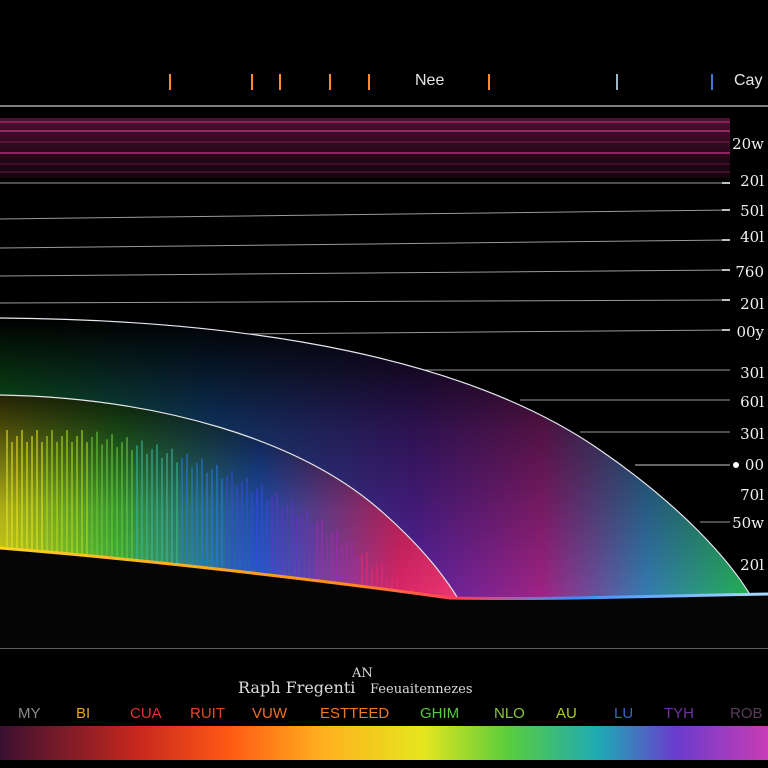 The width and height of the screenshot is (768, 768). What do you see at coordinates (362, 673) in the screenshot?
I see `chart-title-mark: AN` at bounding box center [362, 673].